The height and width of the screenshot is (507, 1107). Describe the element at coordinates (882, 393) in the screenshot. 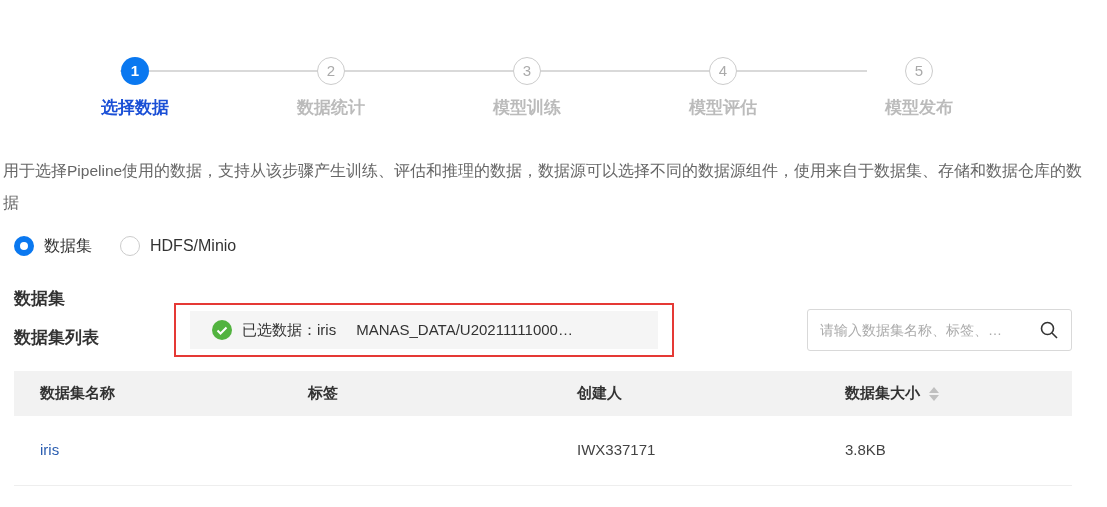

I see `column-header: 数据集大小` at that location.